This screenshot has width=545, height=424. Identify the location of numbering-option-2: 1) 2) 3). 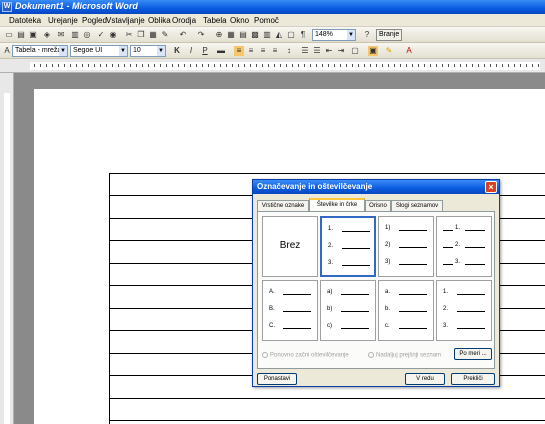
(406, 246).